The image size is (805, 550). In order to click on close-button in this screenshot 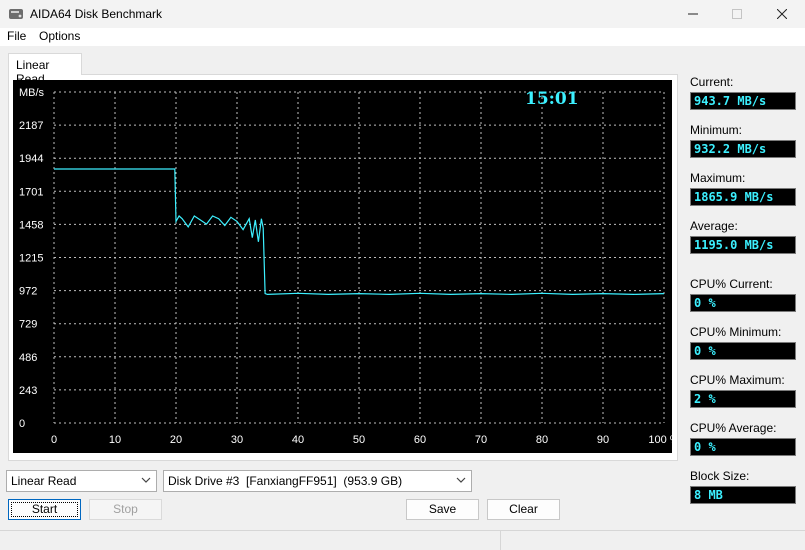, I will do `click(782, 14)`.